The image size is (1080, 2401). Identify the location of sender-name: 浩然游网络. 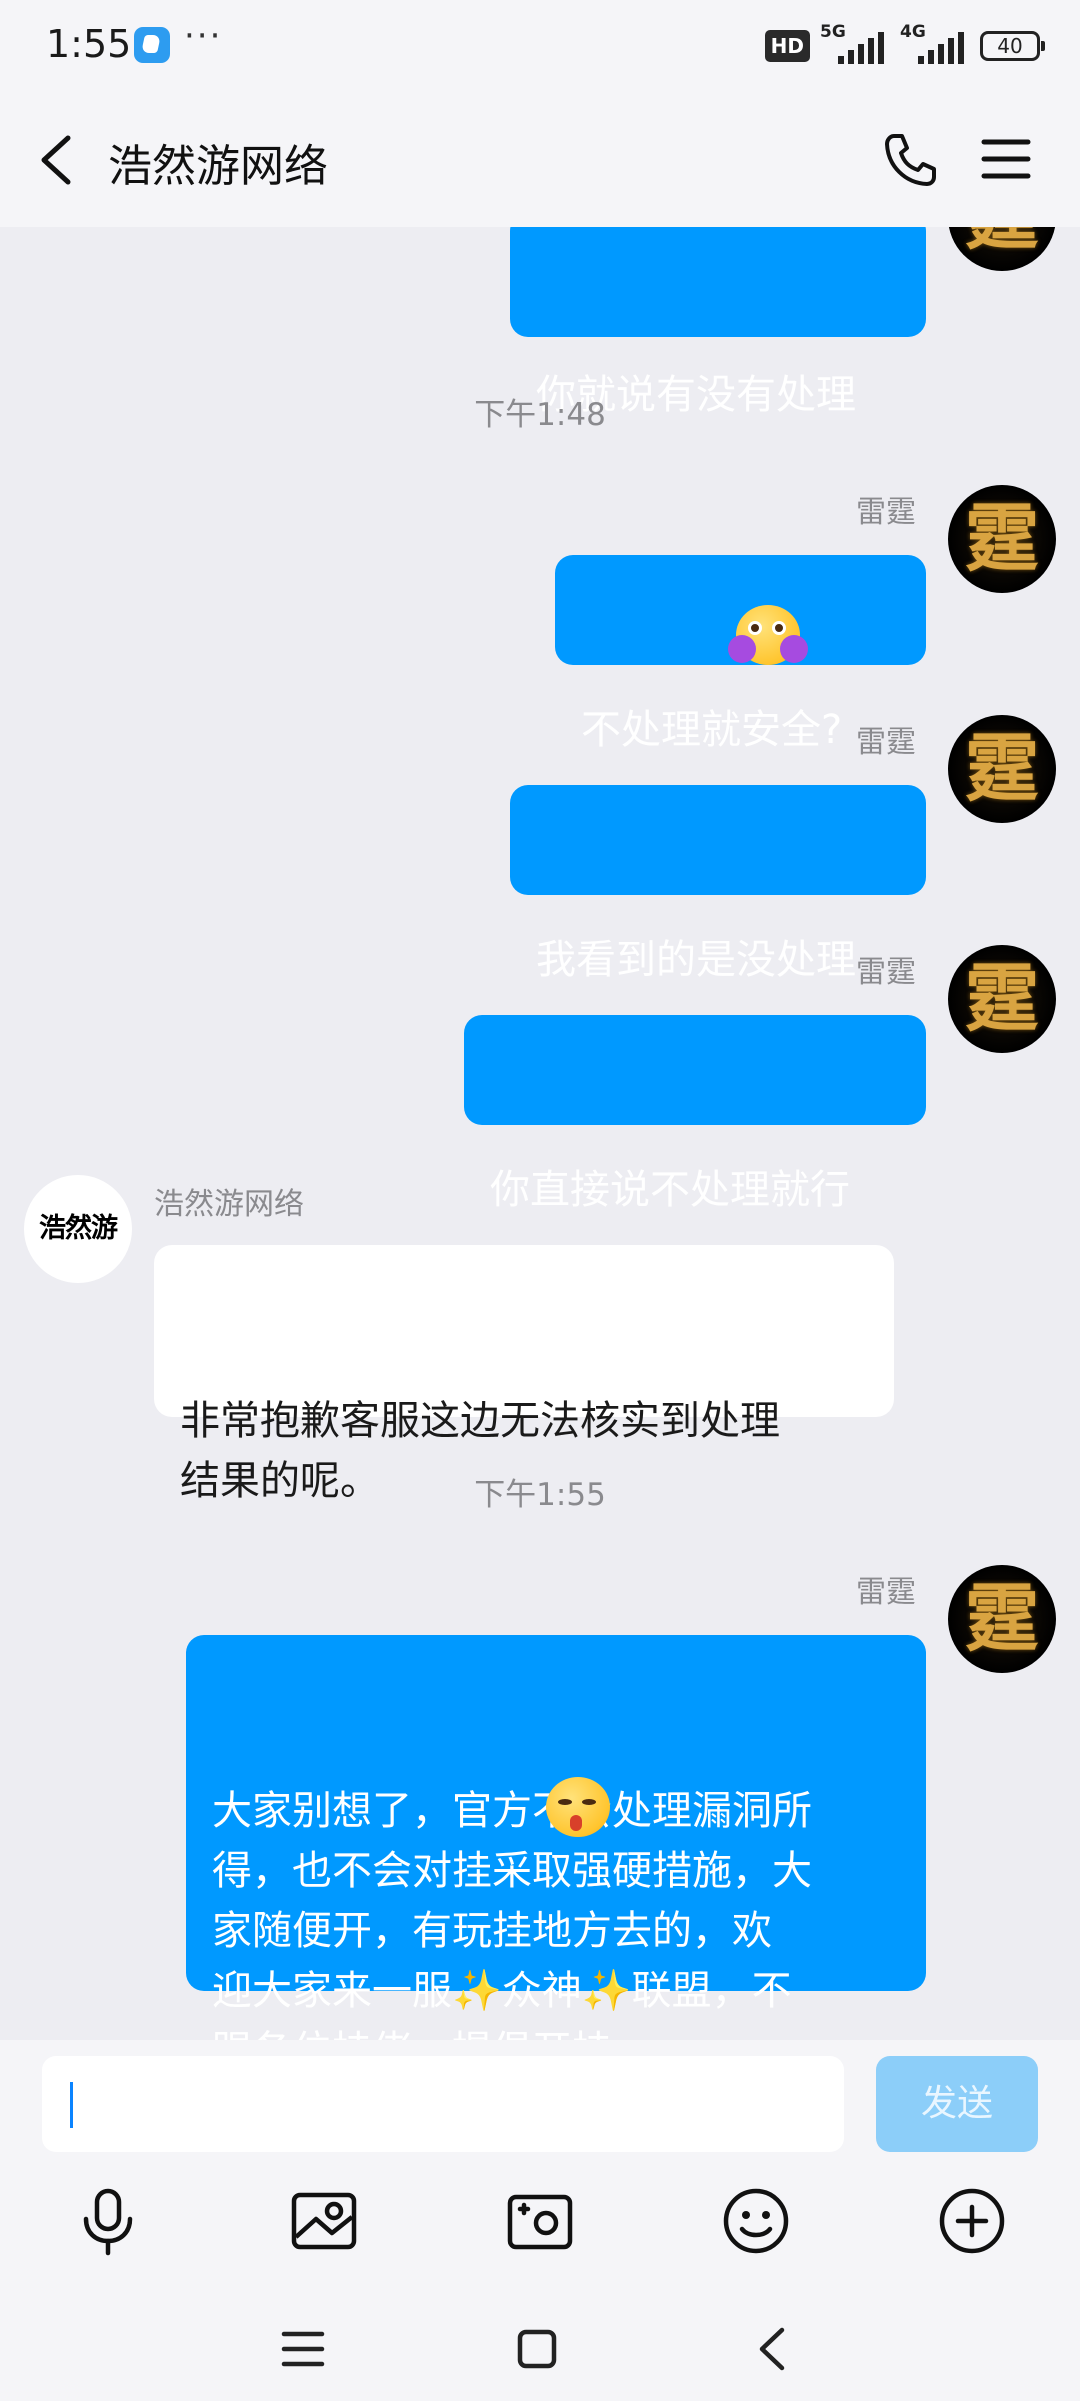
(229, 1204).